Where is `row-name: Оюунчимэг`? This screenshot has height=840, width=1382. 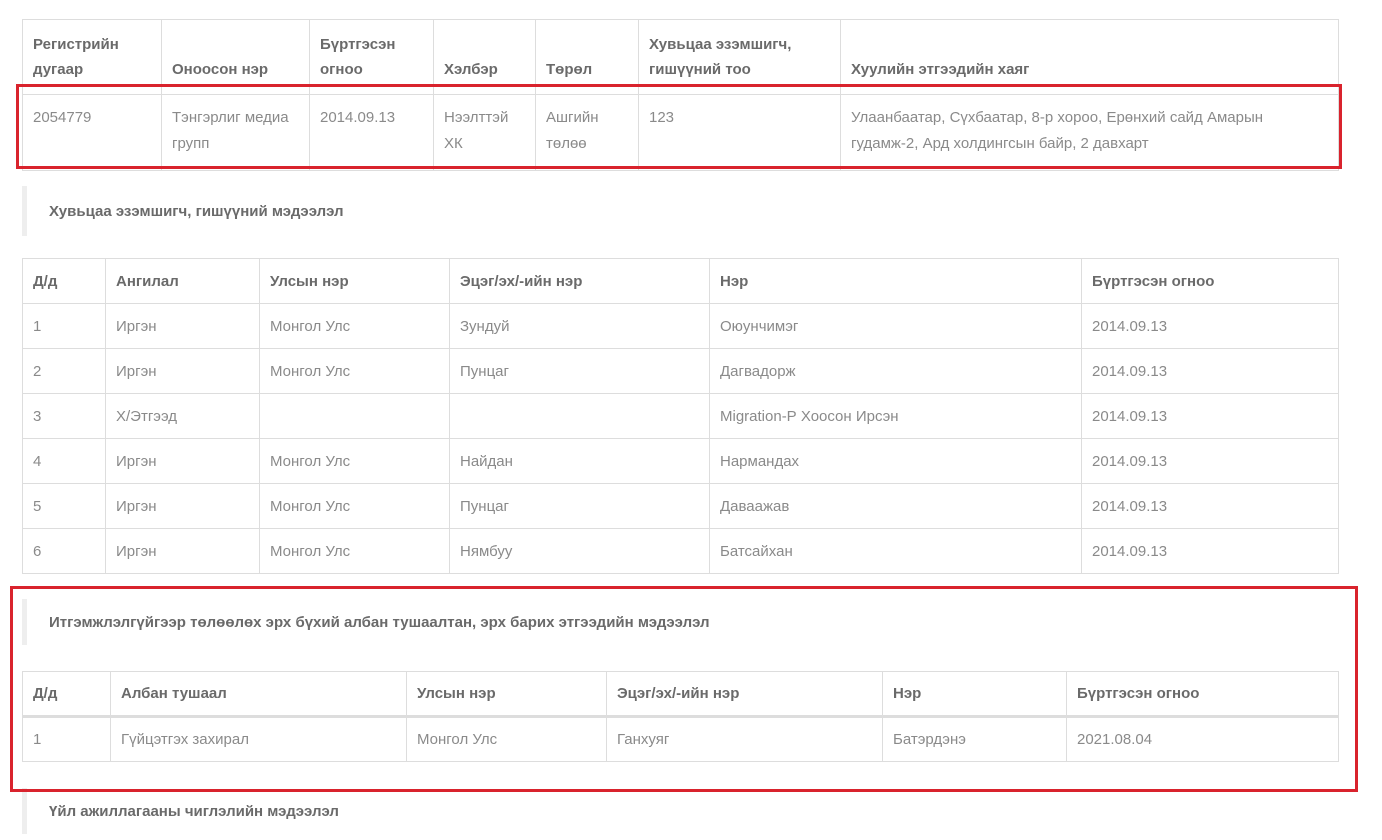
row-name: Оюунчимэг is located at coordinates (895, 326).